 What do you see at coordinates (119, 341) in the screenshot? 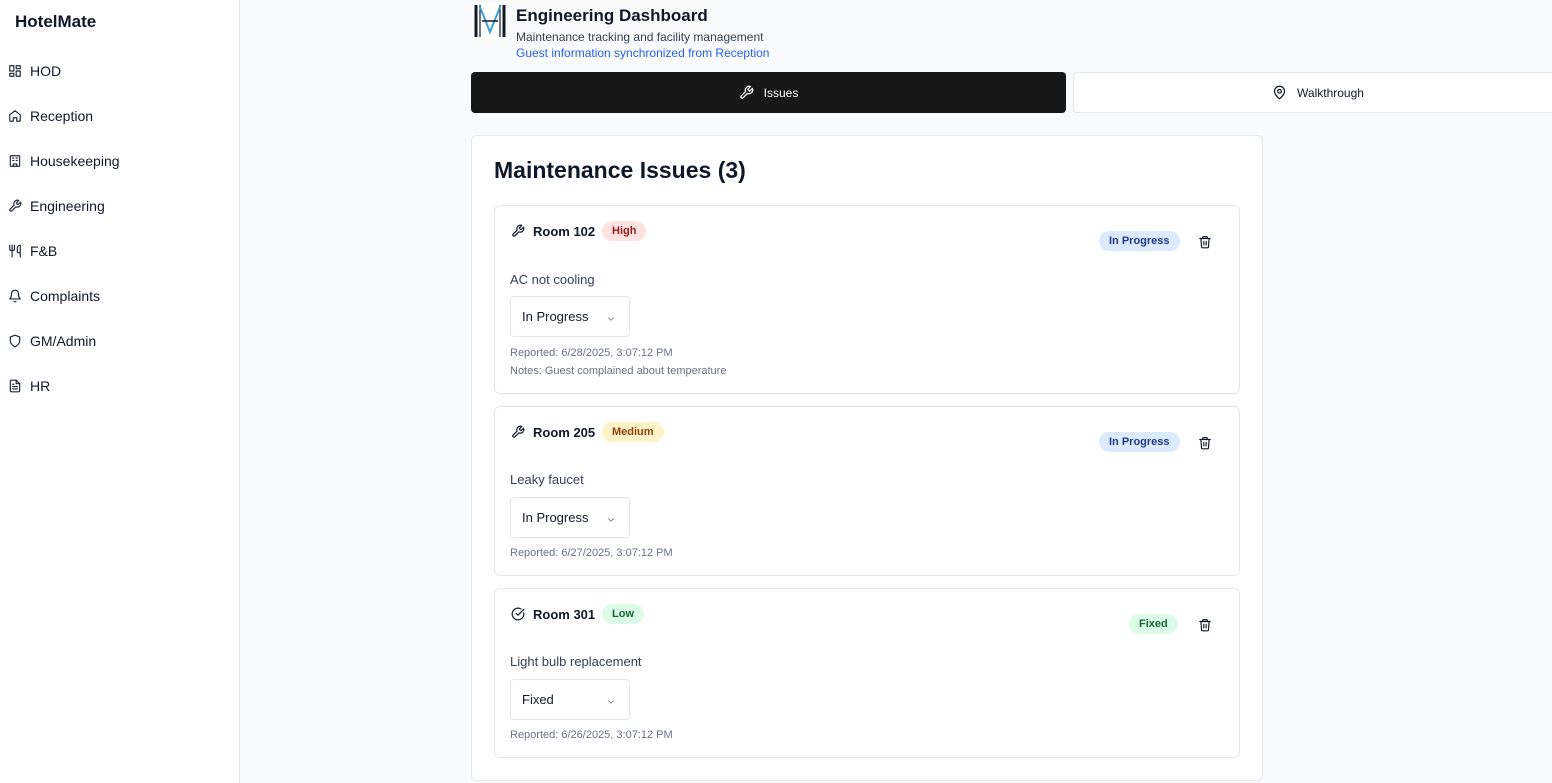
I see `sidebar-item-gm-admin: GM/Admin` at bounding box center [119, 341].